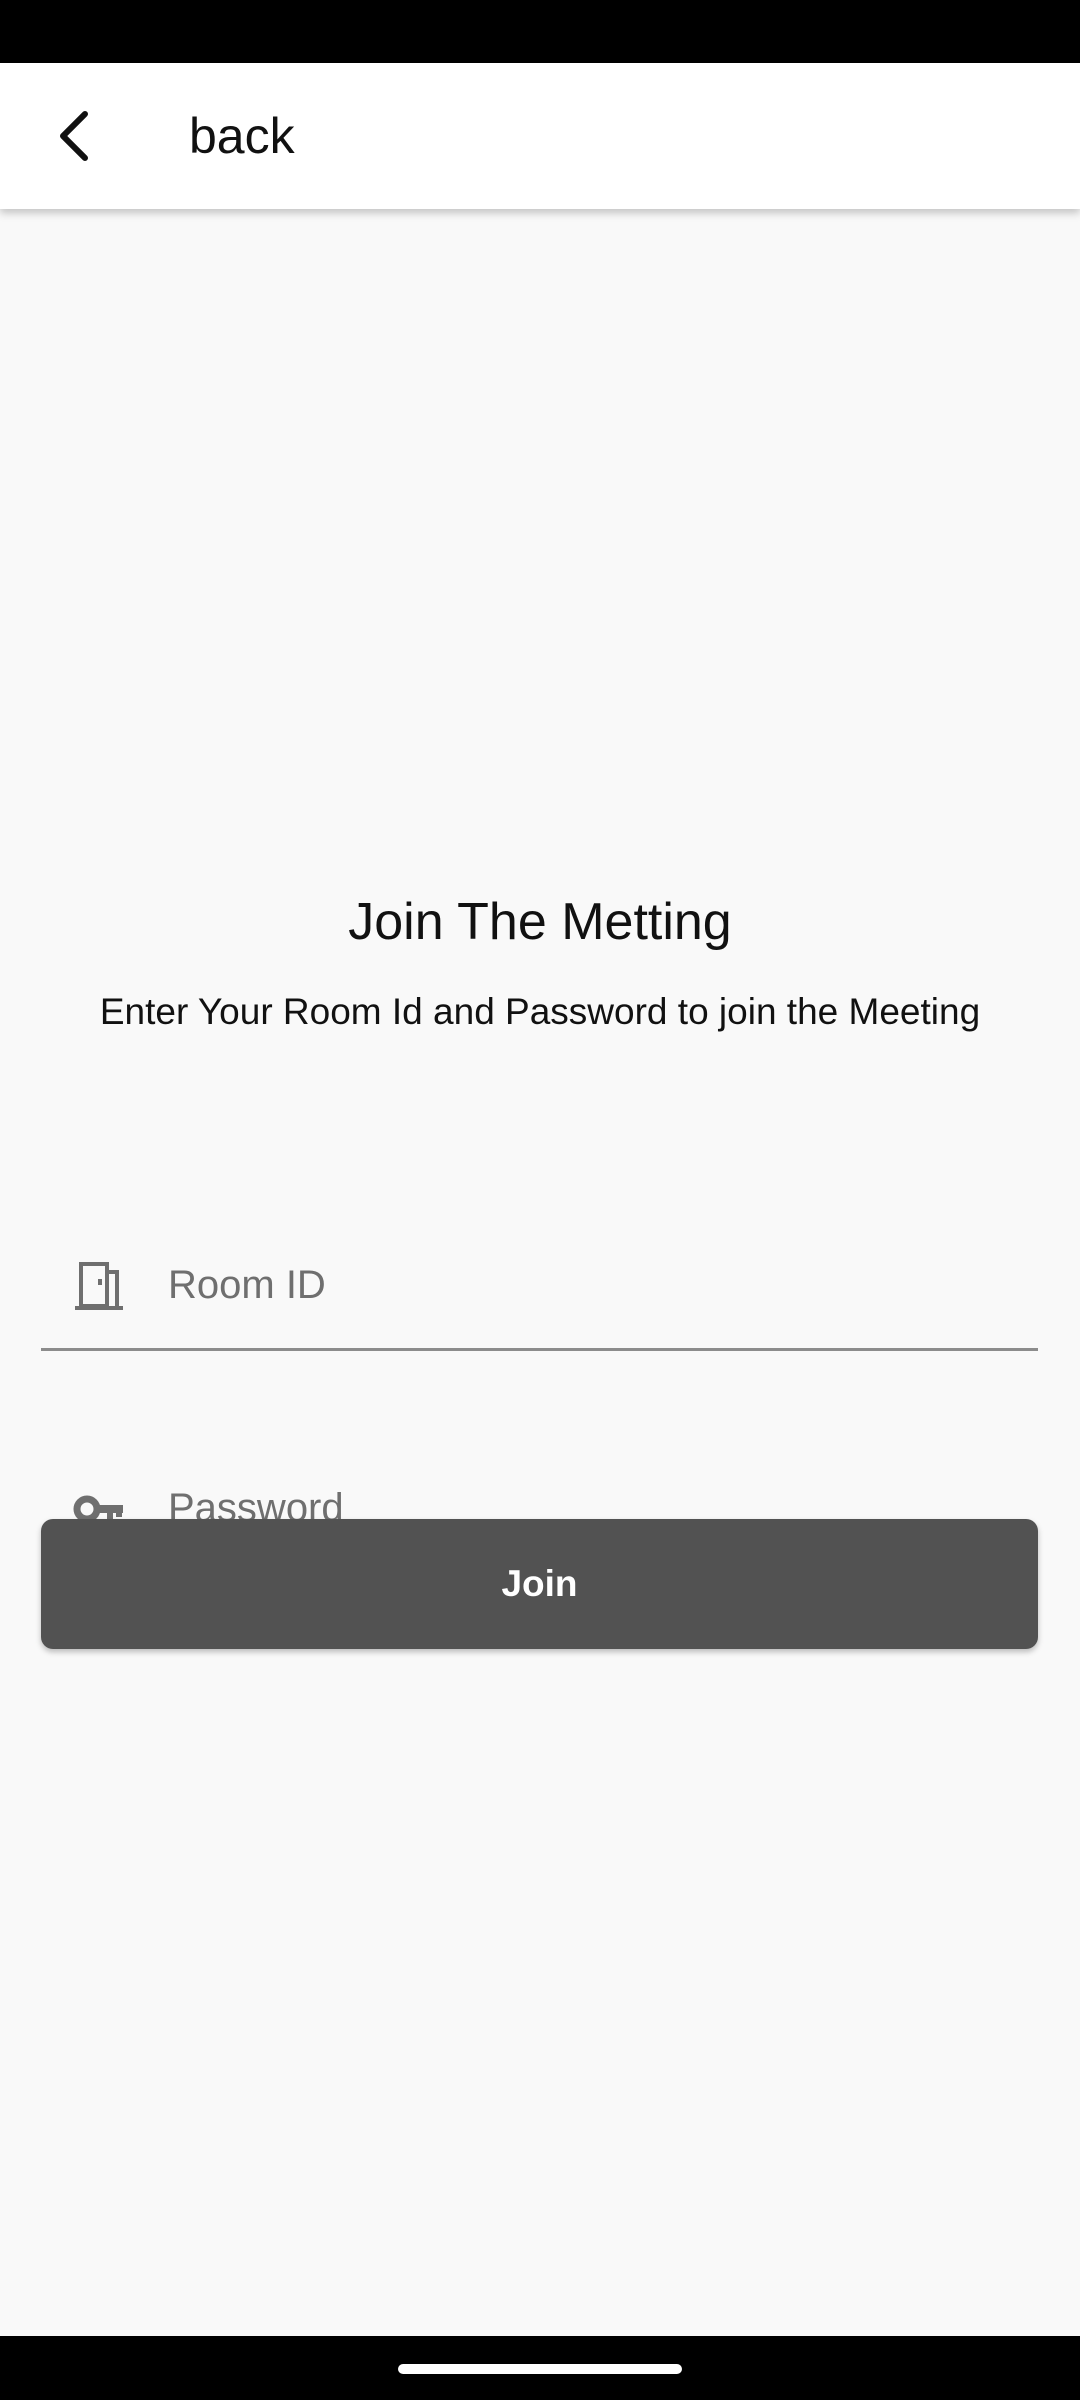 The image size is (1080, 2400). Describe the element at coordinates (242, 136) in the screenshot. I see `app-bar-title: back` at that location.